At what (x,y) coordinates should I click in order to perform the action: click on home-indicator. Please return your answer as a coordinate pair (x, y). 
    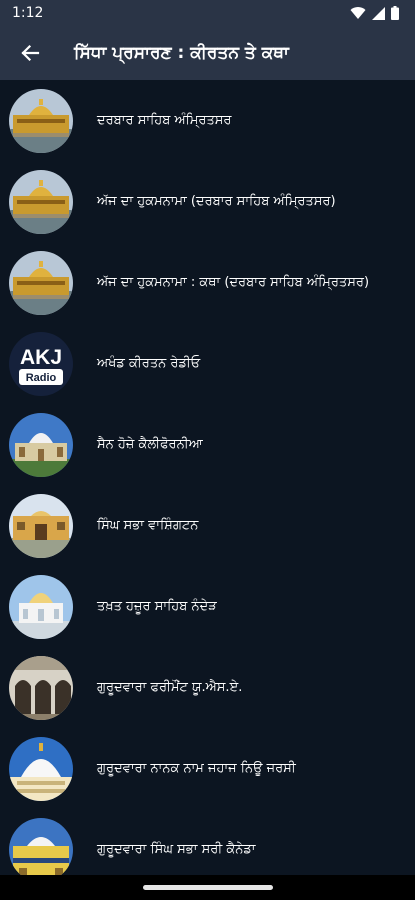
    Looking at the image, I should click on (207, 887).